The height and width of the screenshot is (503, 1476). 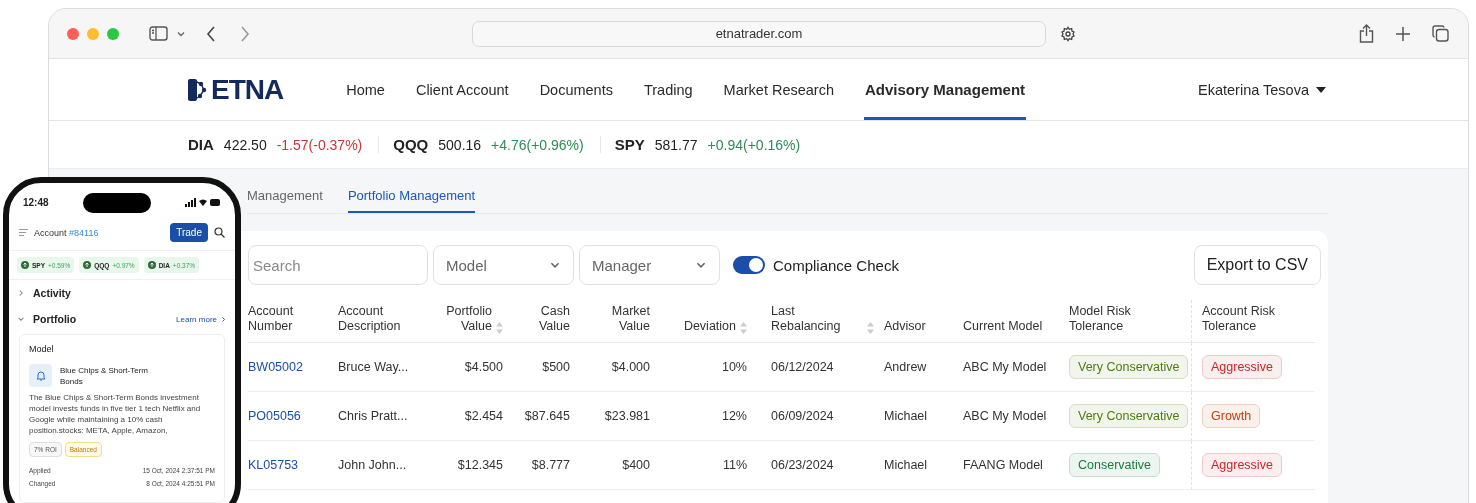 I want to click on caret-icon, so click(x=1321, y=89).